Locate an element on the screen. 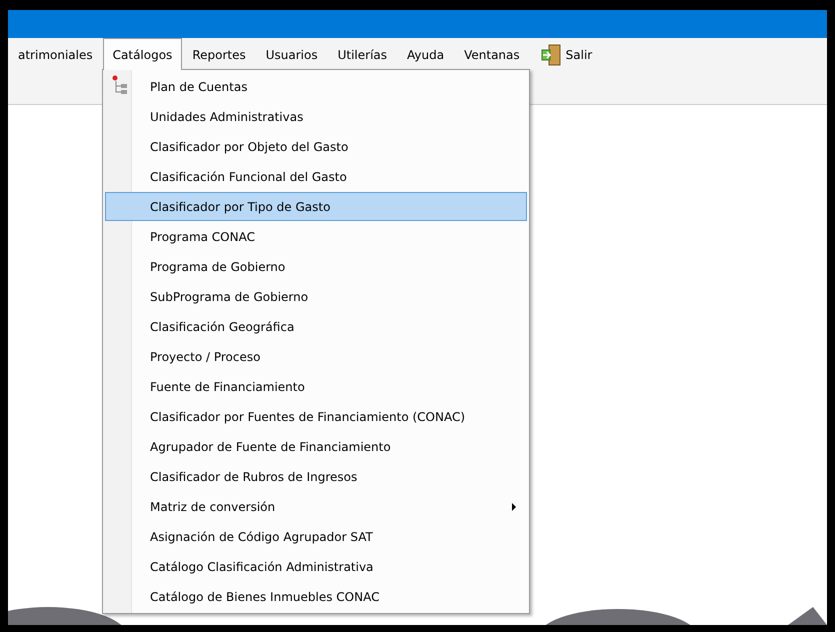 The height and width of the screenshot is (632, 835). dropdown-item: Clasificación Geográfica is located at coordinates (316, 326).